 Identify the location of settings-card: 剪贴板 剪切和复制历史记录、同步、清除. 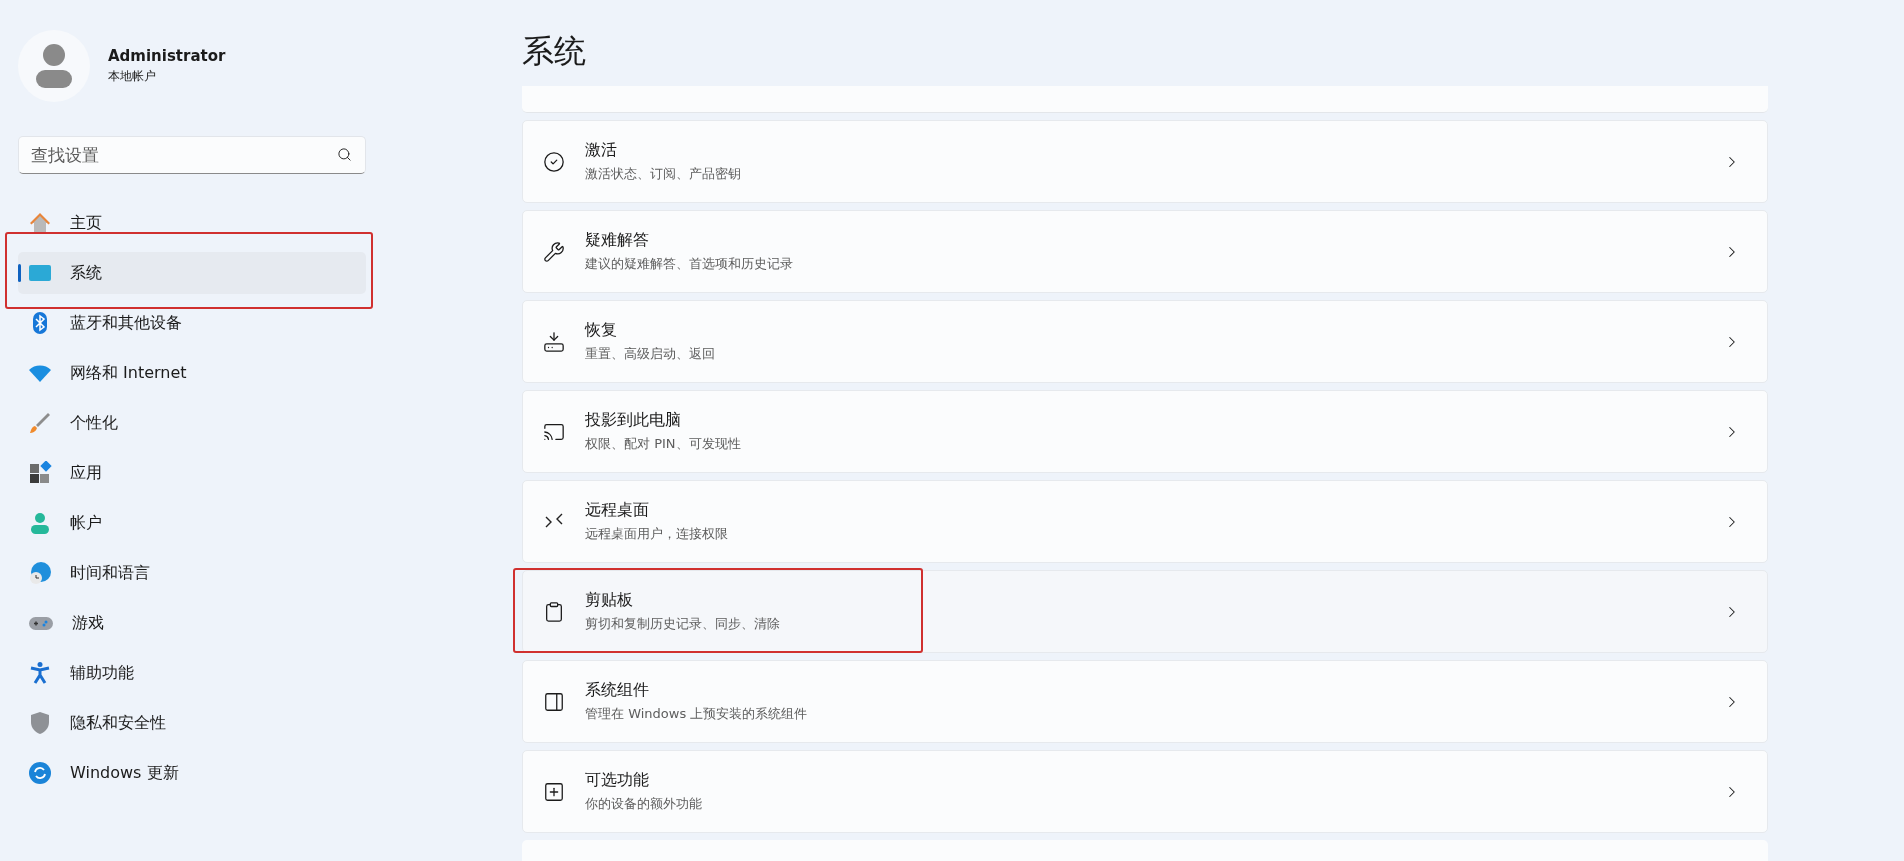
(1145, 611).